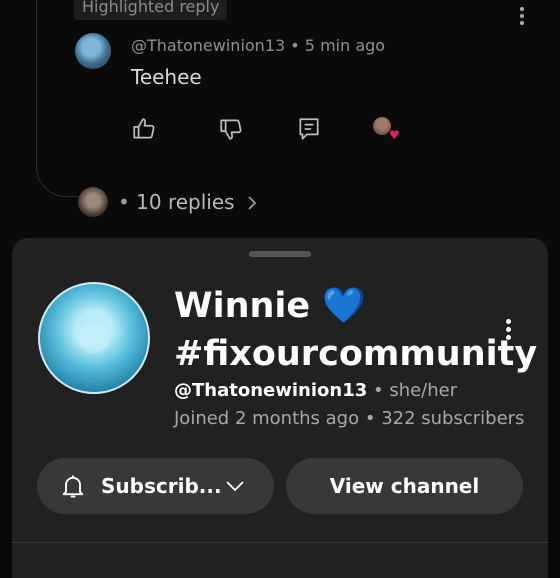  What do you see at coordinates (280, 254) in the screenshot?
I see `sheet-drag-handle` at bounding box center [280, 254].